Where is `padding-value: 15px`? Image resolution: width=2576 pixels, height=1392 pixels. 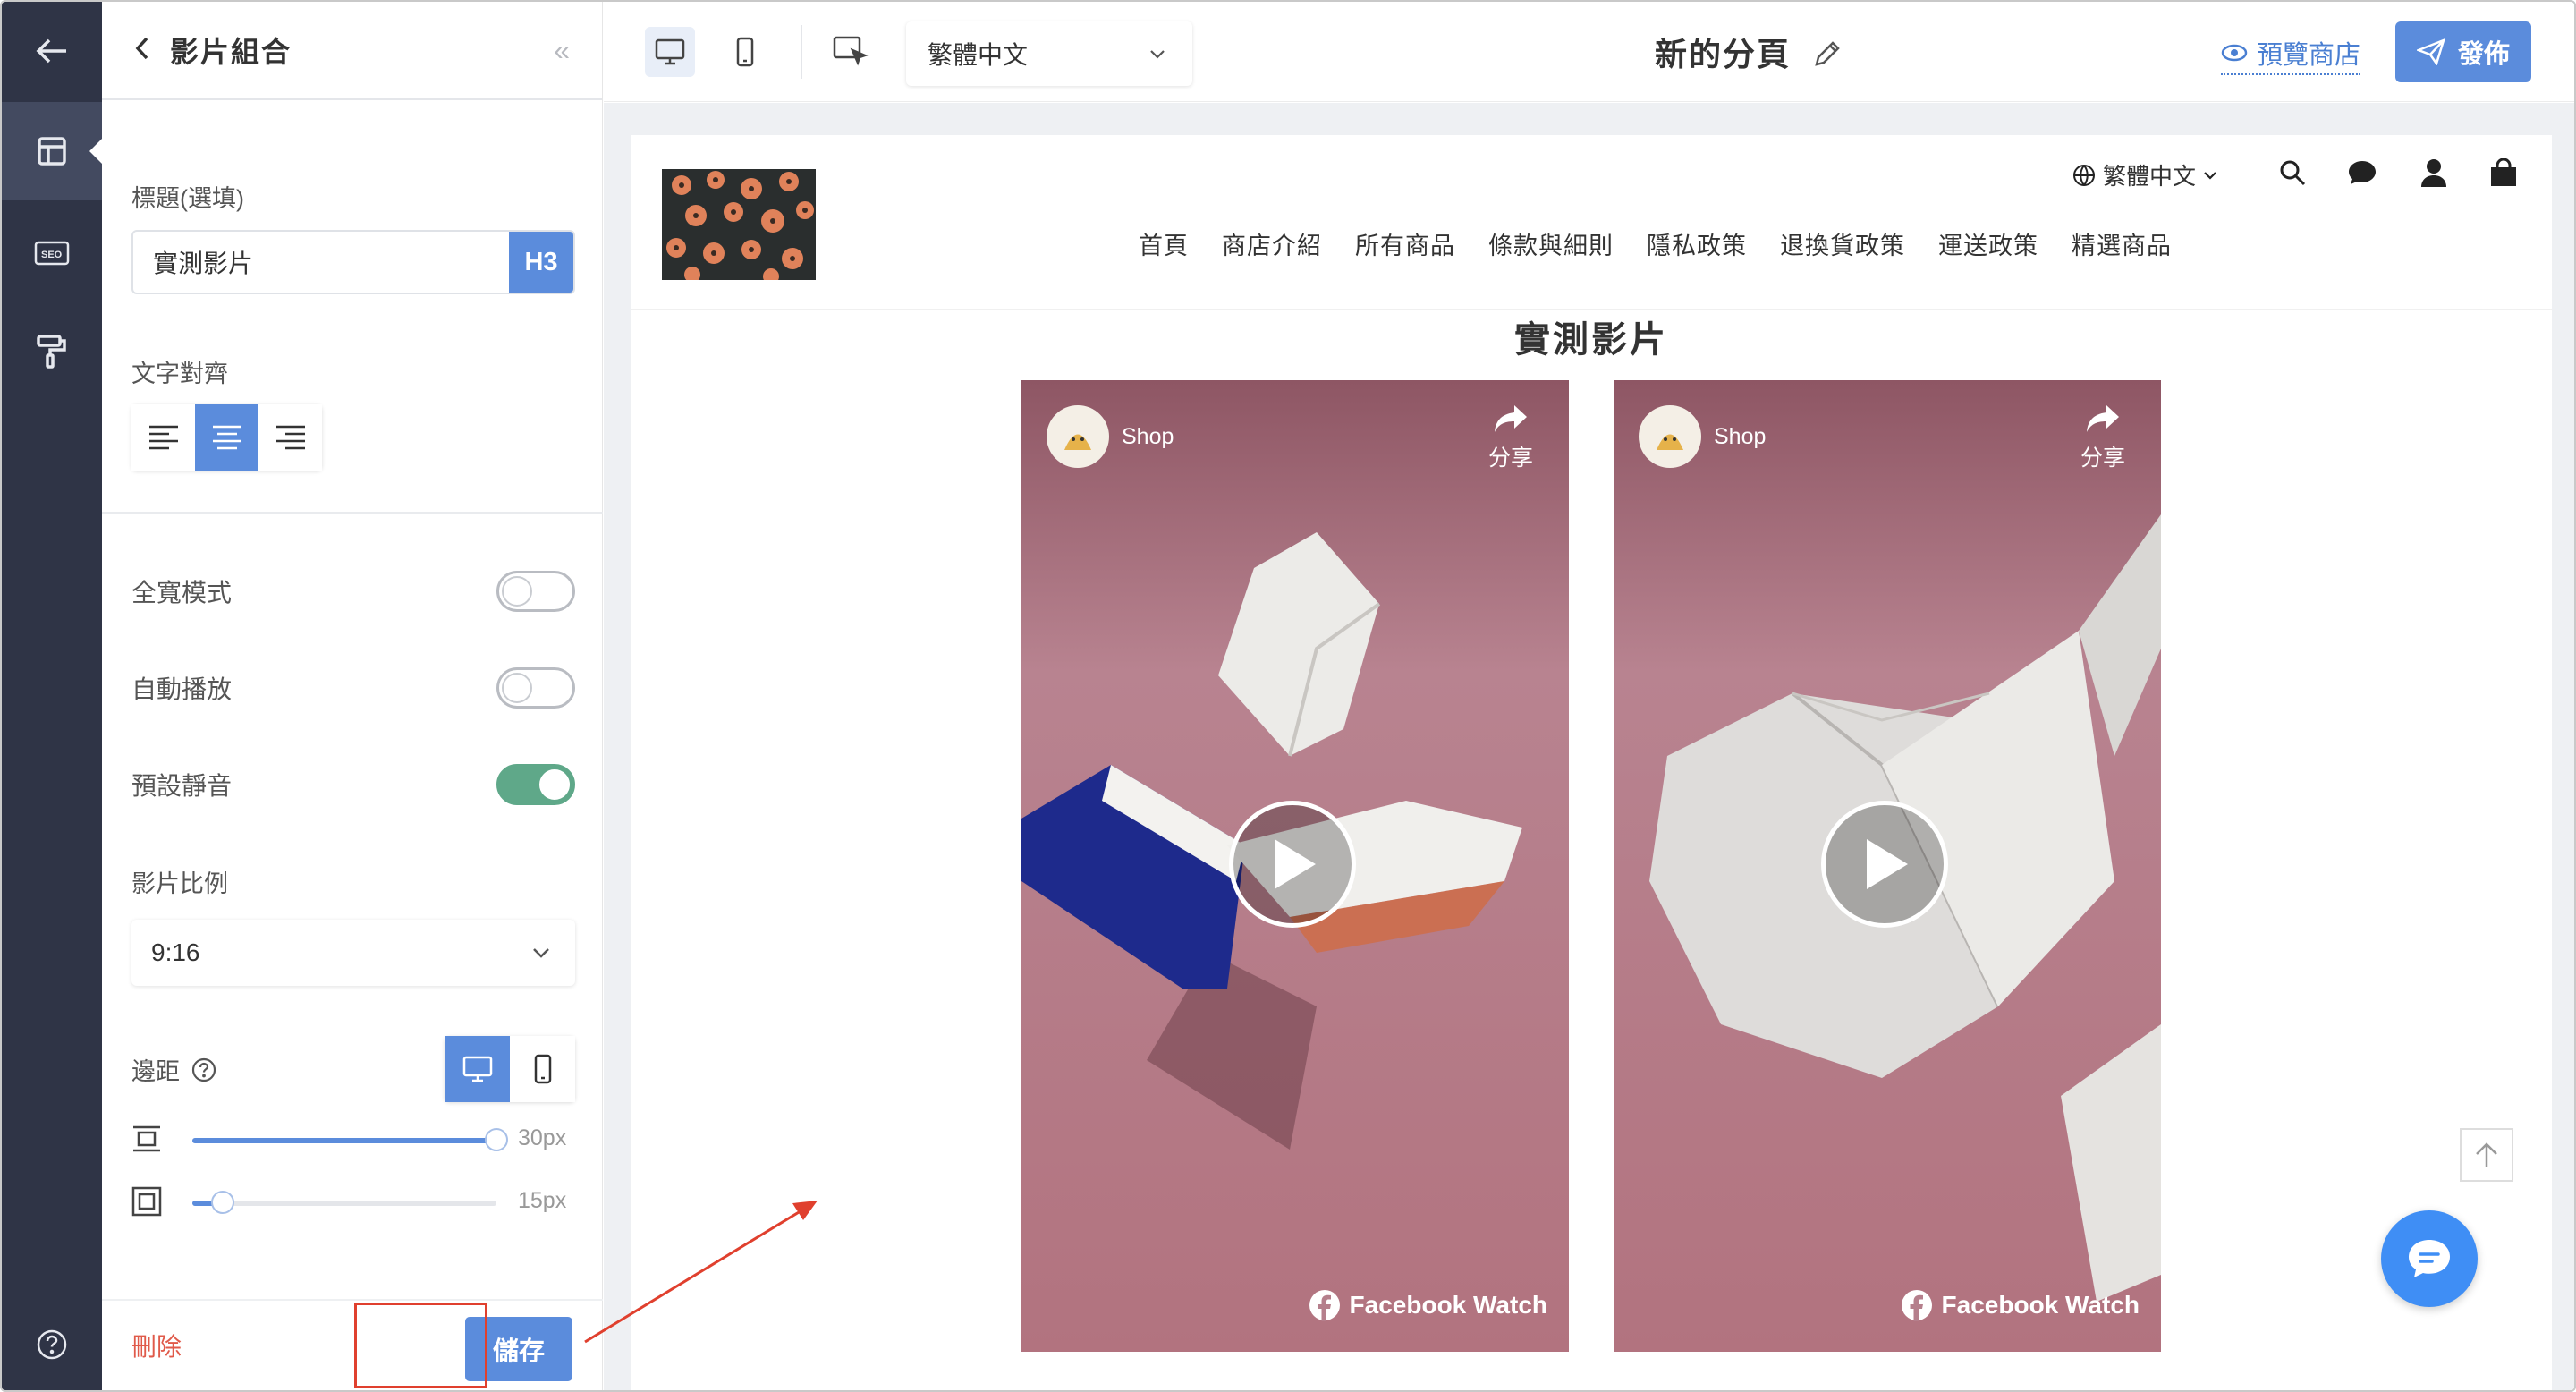
padding-value: 15px is located at coordinates (542, 1200).